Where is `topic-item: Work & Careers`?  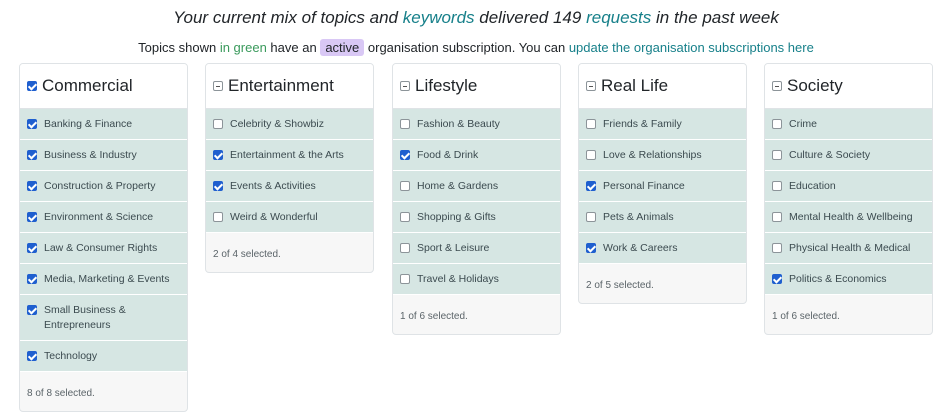 topic-item: Work & Careers is located at coordinates (662, 248).